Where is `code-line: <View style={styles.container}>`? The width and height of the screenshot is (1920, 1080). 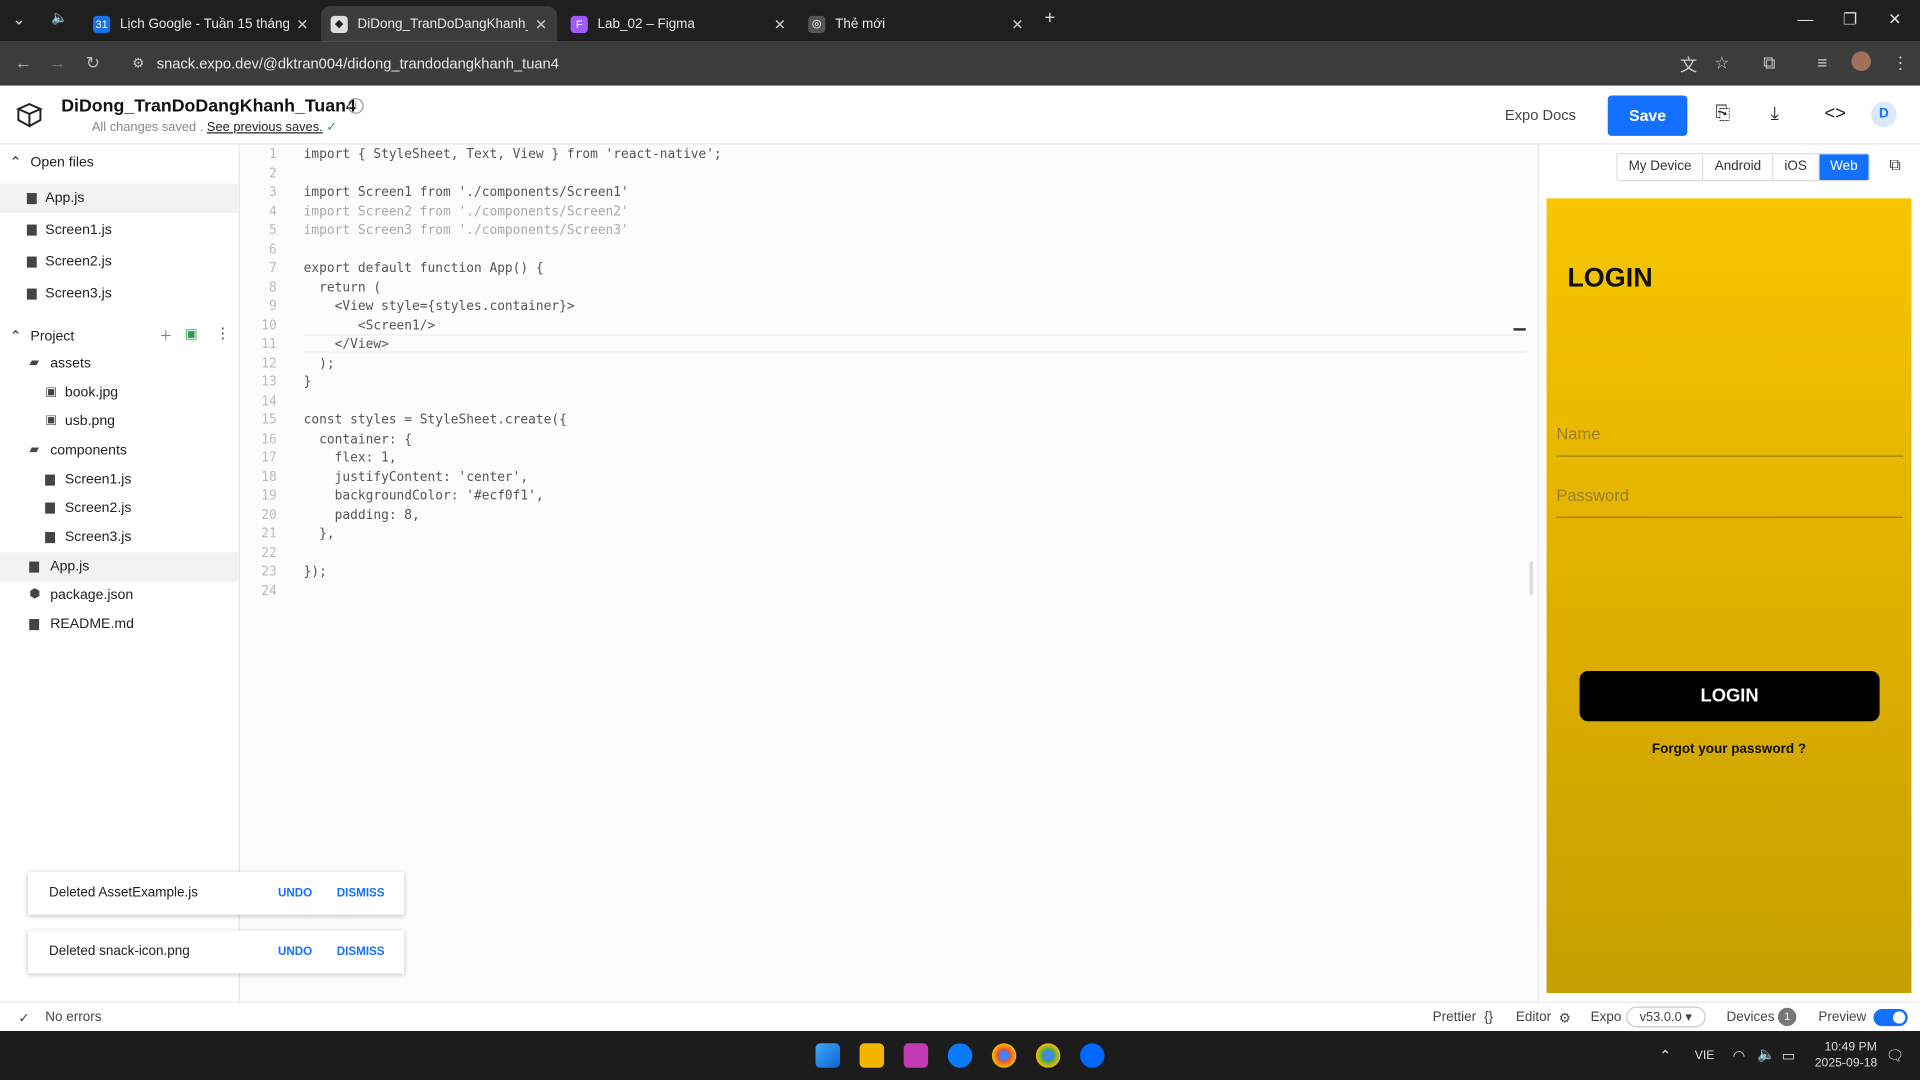 code-line: <View style={styles.container}> is located at coordinates (439, 306).